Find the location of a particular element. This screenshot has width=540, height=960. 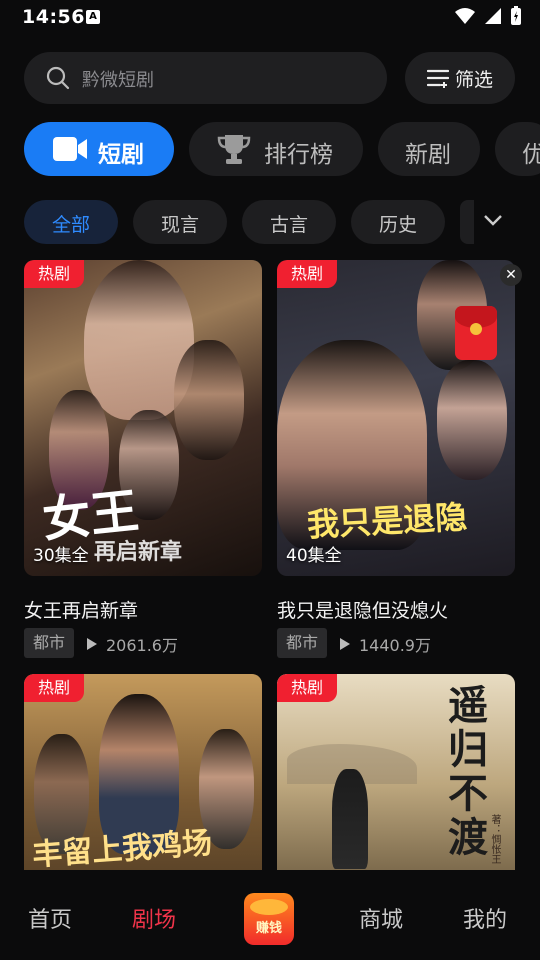

poster-title-art: 我只是退隐 is located at coordinates (387, 521).